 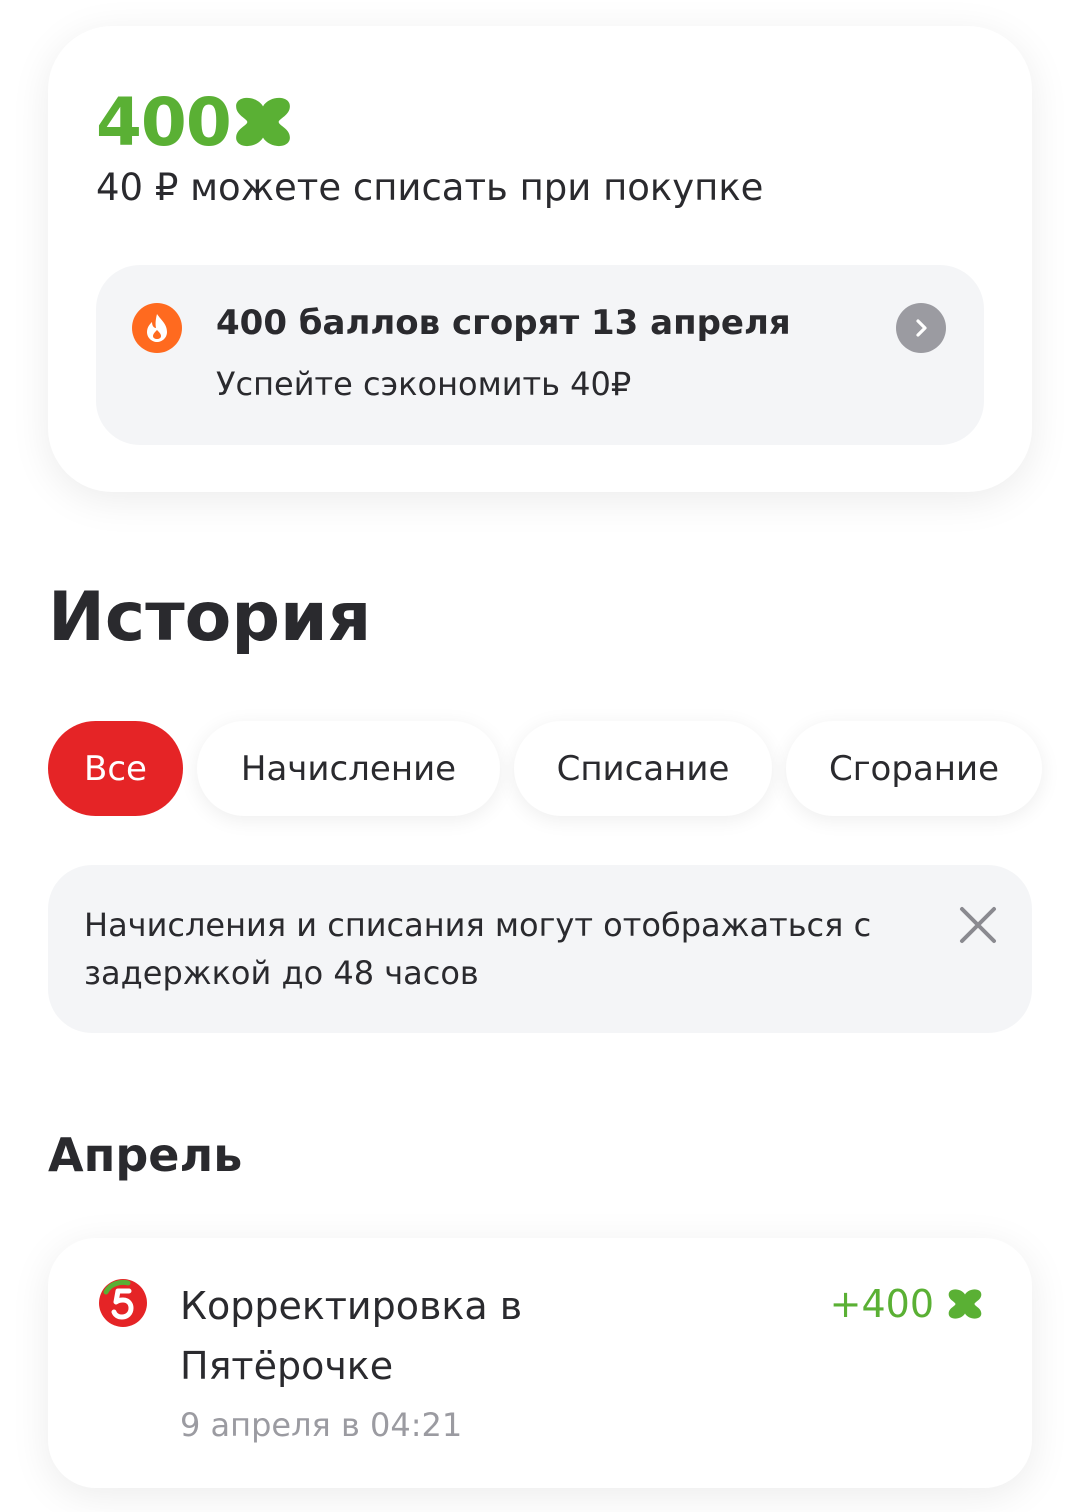 I want to click on filter-chip-accrual: Начисление, so click(x=348, y=768).